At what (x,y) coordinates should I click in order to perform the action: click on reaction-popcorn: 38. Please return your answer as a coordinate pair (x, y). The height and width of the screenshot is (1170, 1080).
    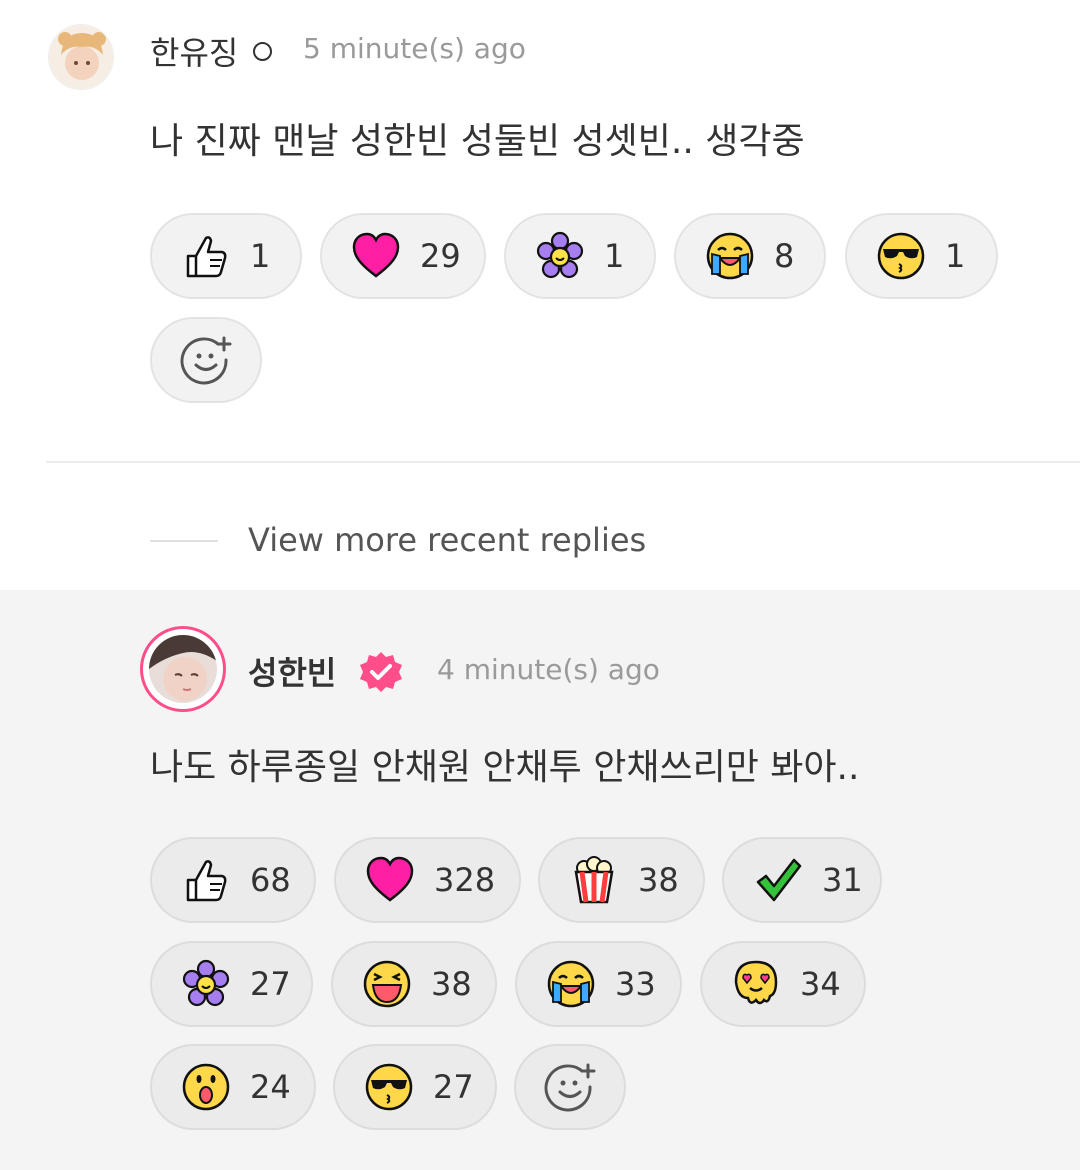
    Looking at the image, I should click on (621, 880).